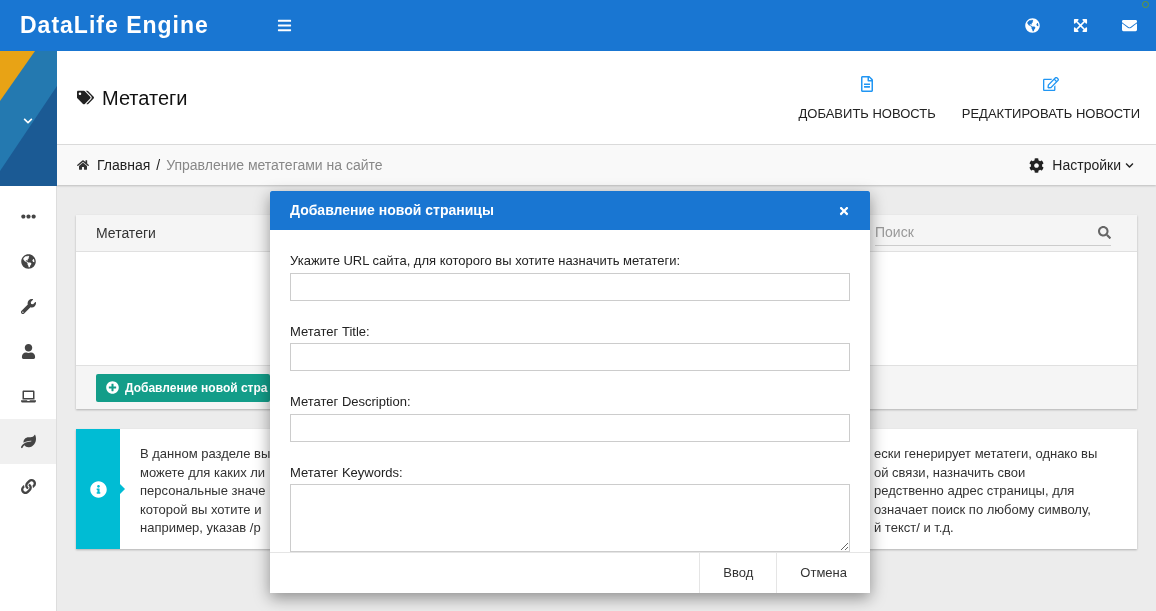 Image resolution: width=1156 pixels, height=611 pixels. I want to click on link-icon, so click(28, 486).